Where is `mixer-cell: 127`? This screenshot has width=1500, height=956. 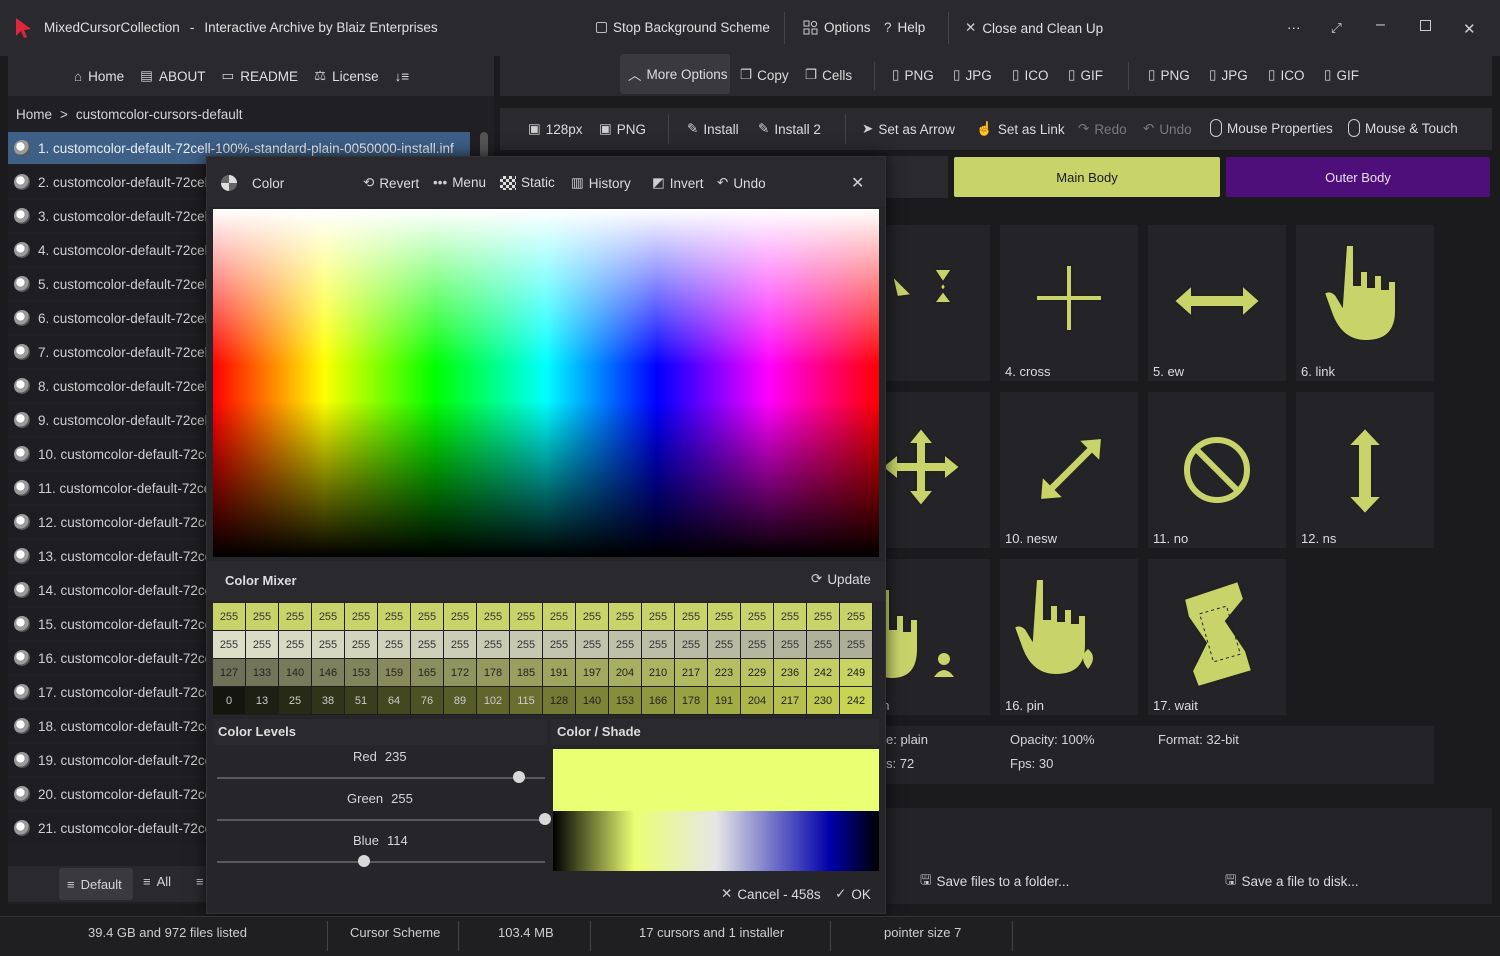 mixer-cell: 127 is located at coordinates (229, 673).